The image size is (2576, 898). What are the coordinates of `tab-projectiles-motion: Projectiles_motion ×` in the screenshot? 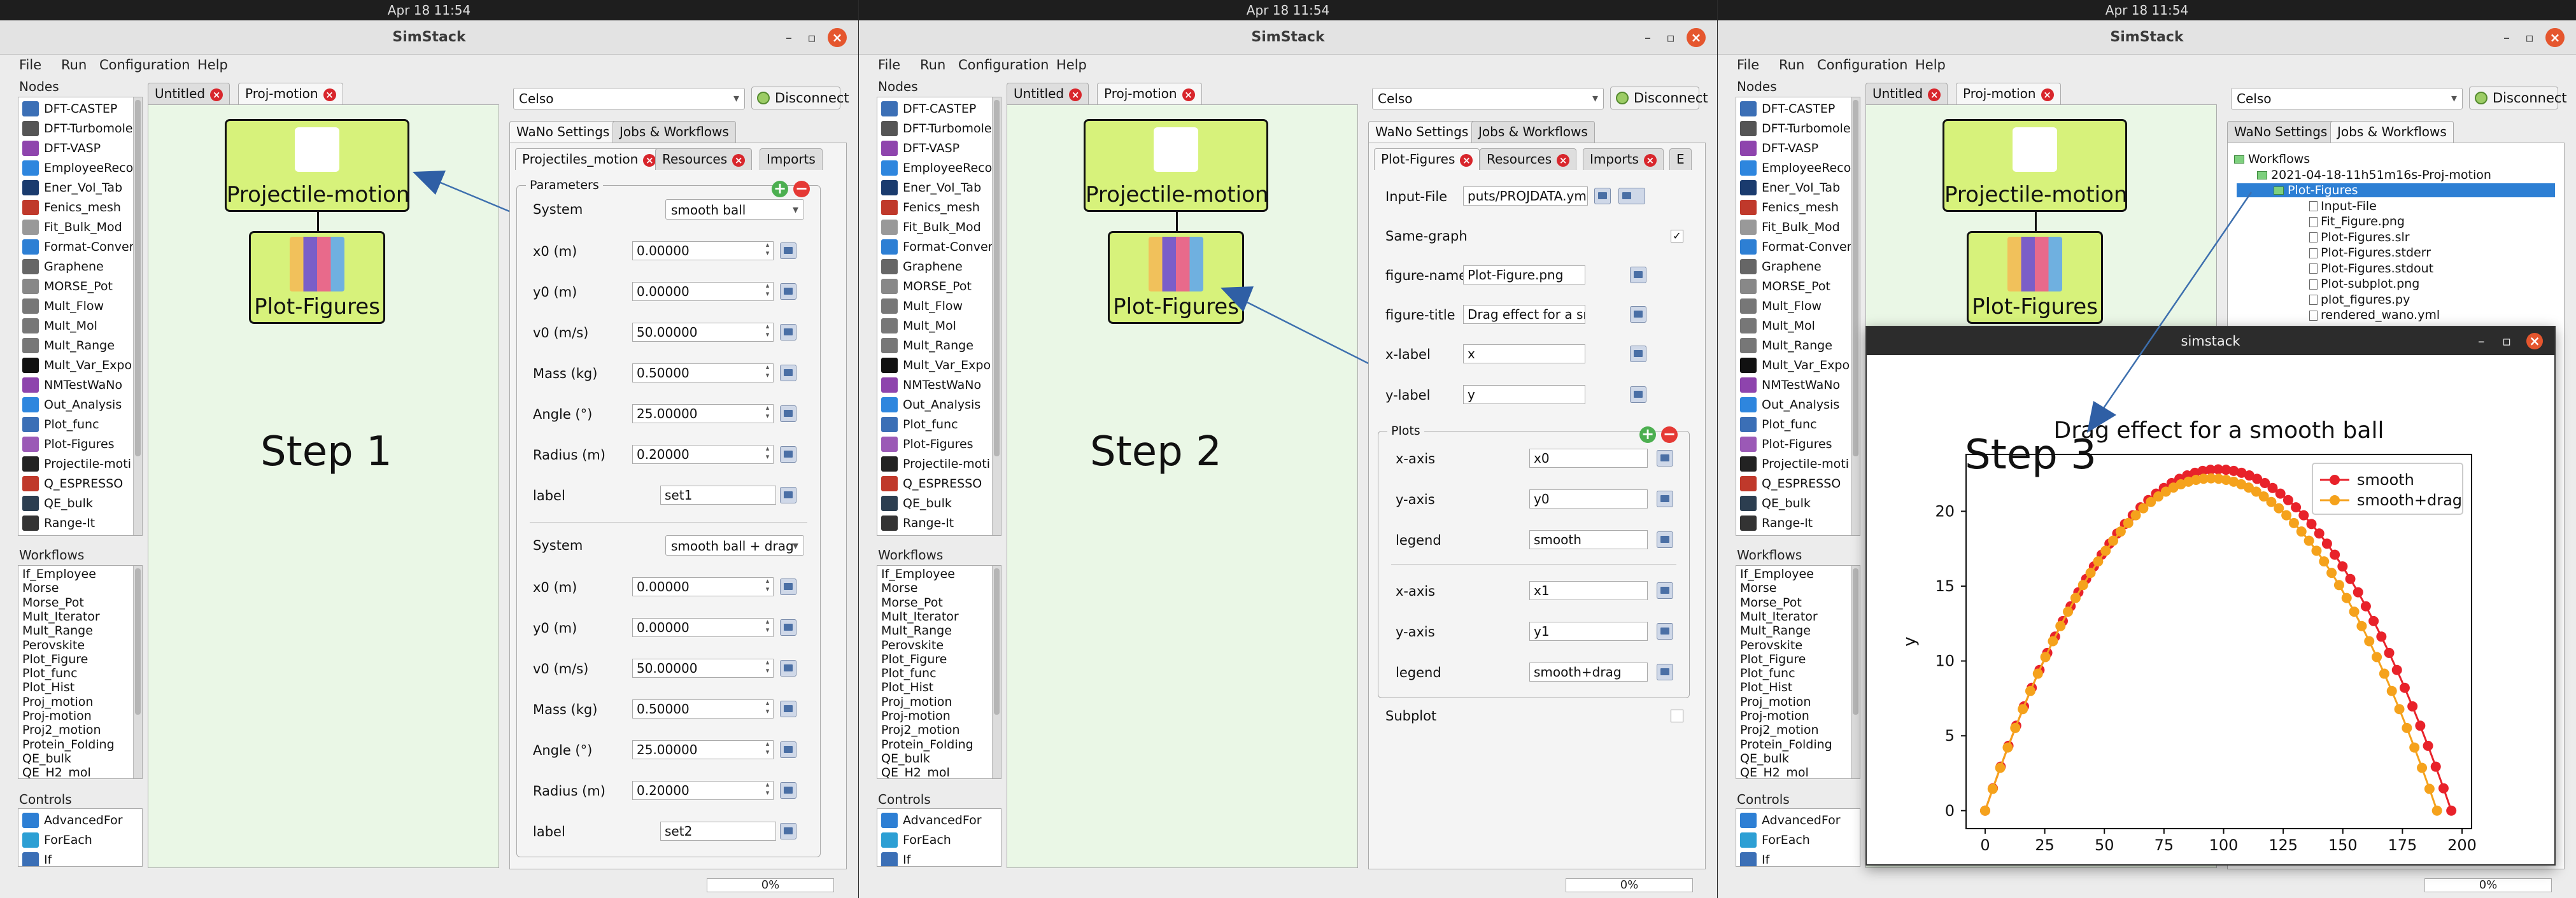 It's located at (589, 159).